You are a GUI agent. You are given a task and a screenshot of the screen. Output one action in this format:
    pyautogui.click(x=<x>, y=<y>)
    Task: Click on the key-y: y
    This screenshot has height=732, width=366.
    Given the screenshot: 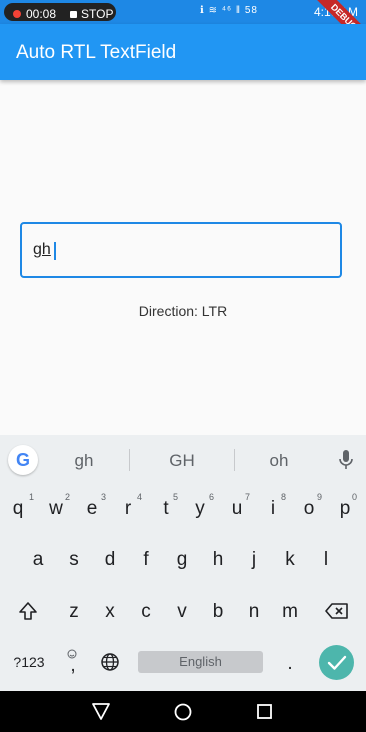 What is the action you would take?
    pyautogui.click(x=200, y=509)
    